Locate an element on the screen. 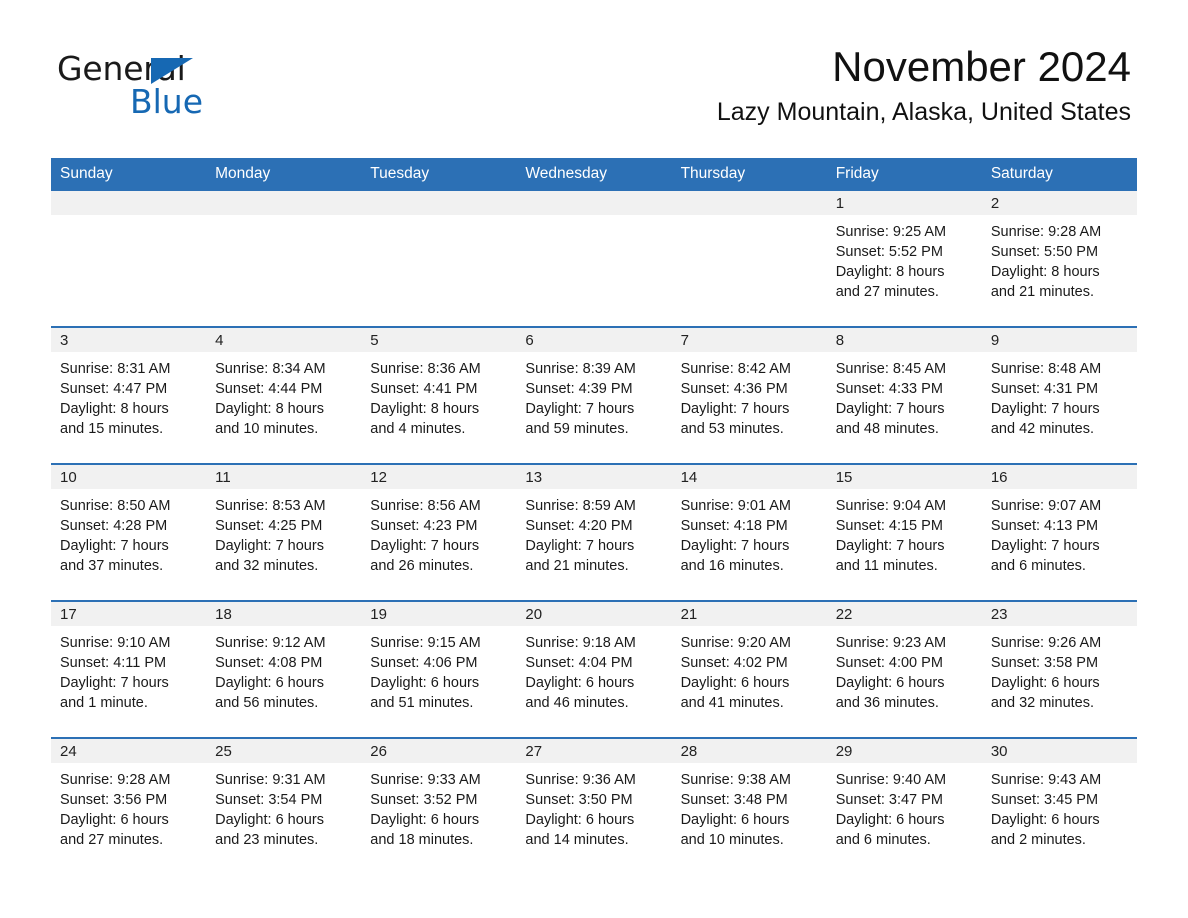  sunrise-text: Sunrise: 9:31 AM is located at coordinates (270, 780).